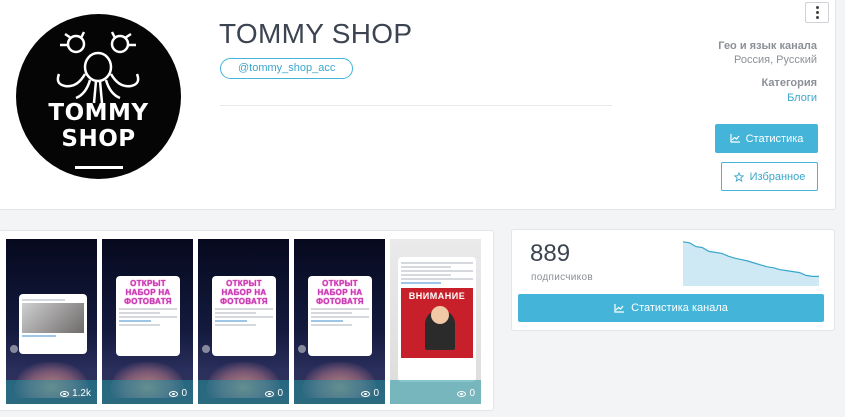 The image size is (845, 417). What do you see at coordinates (673, 280) in the screenshot?
I see `subscribers-card: 889 подписчиков Статистика канала` at bounding box center [673, 280].